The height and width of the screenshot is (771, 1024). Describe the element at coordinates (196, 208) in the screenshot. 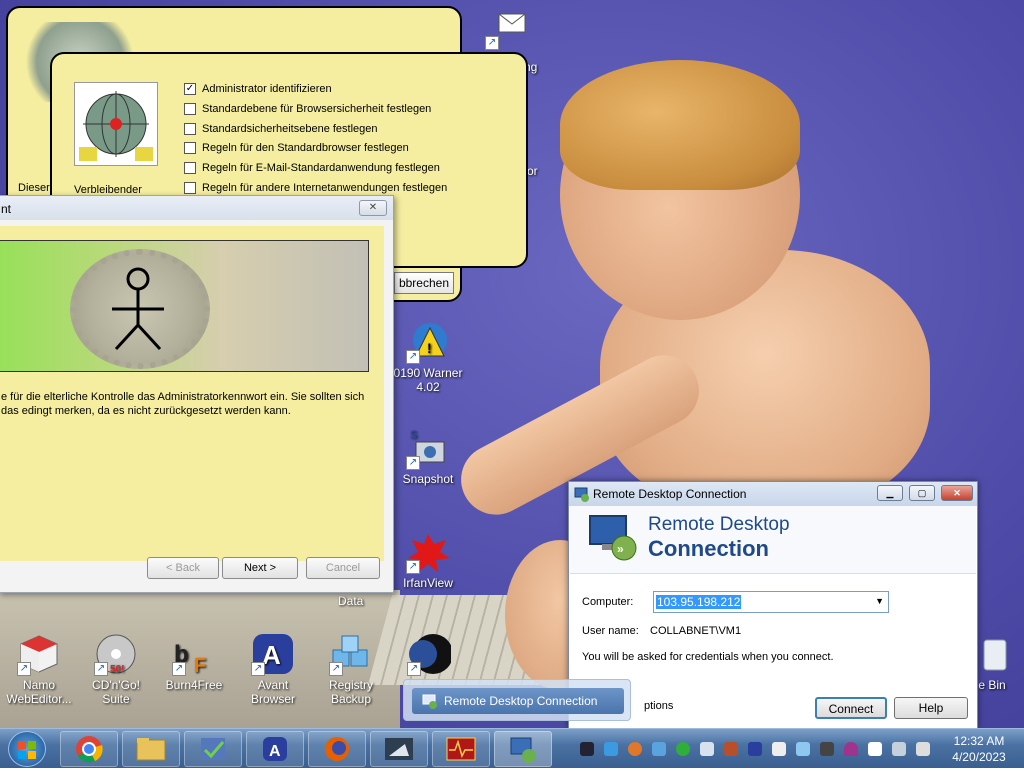

I see `wizard-title: nt` at that location.